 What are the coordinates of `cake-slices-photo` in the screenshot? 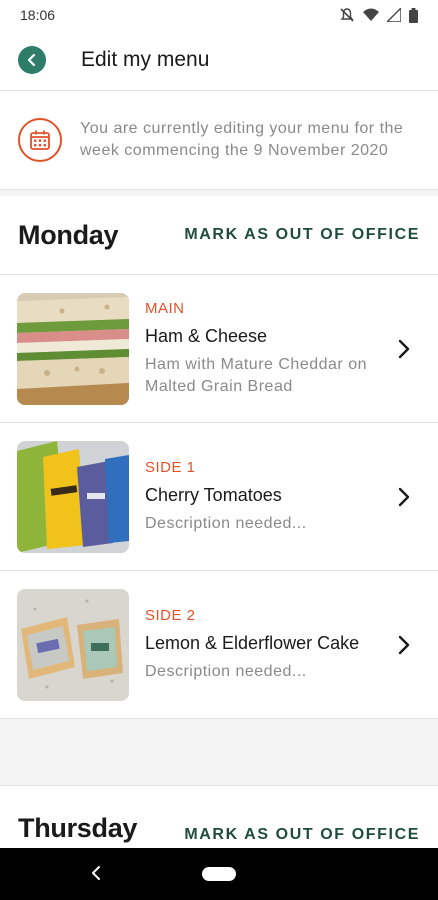 It's located at (73, 644).